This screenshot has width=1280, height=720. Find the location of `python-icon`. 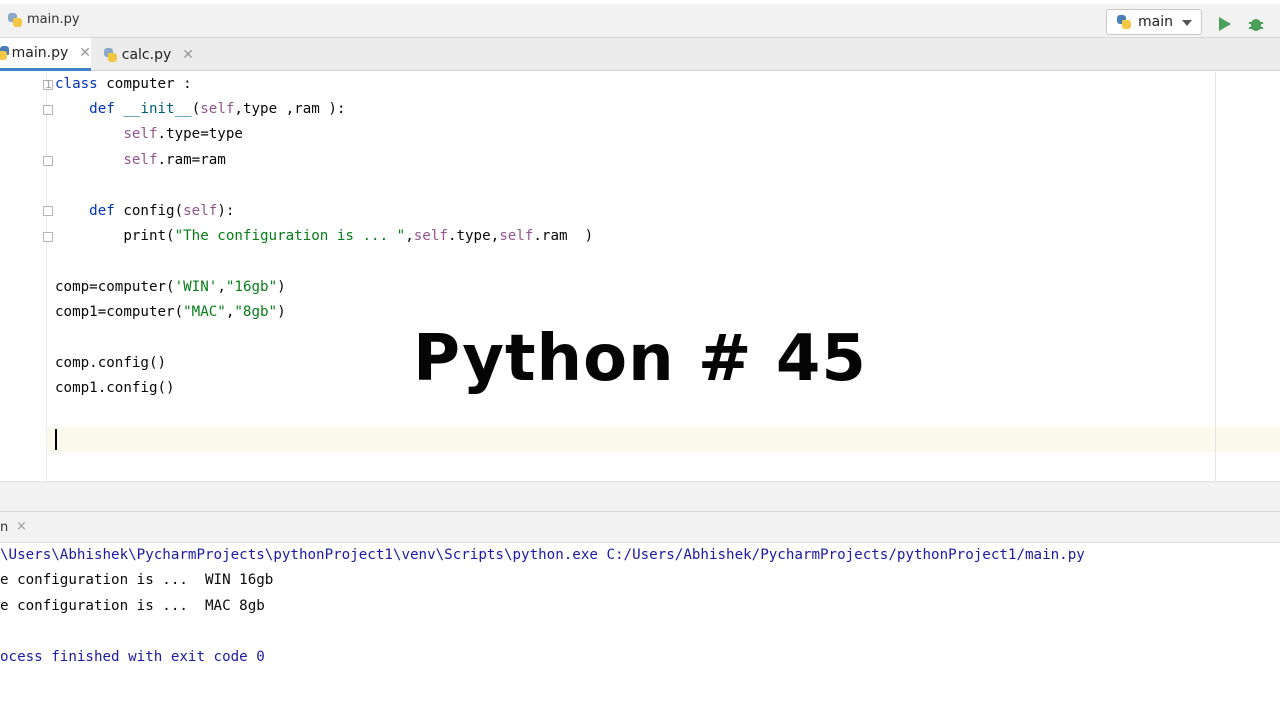

python-icon is located at coordinates (1124, 22).